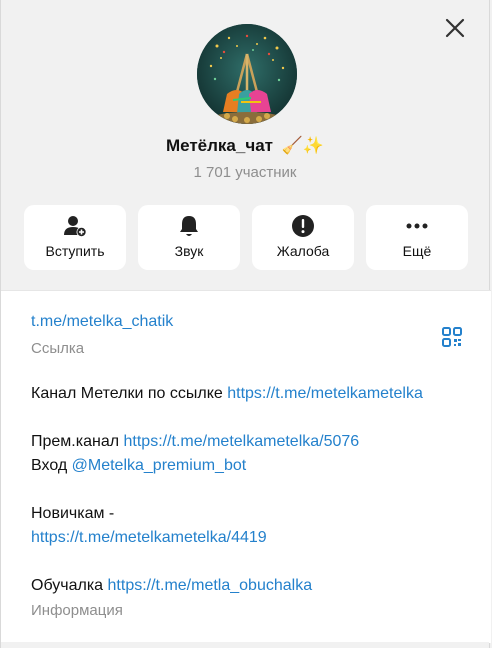  What do you see at coordinates (246, 237) in the screenshot?
I see `action-bar: Вступить Звук Жалоба Ещё` at bounding box center [246, 237].